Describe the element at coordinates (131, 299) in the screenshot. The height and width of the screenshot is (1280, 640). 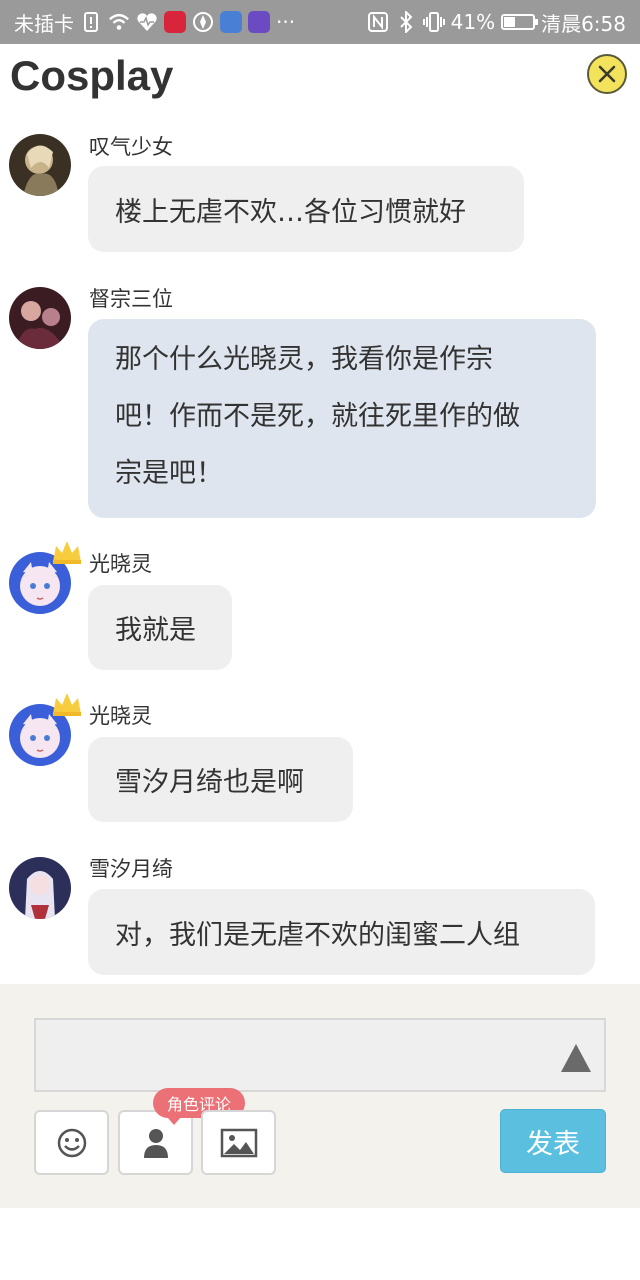
I see `username: 督宗三位` at that location.